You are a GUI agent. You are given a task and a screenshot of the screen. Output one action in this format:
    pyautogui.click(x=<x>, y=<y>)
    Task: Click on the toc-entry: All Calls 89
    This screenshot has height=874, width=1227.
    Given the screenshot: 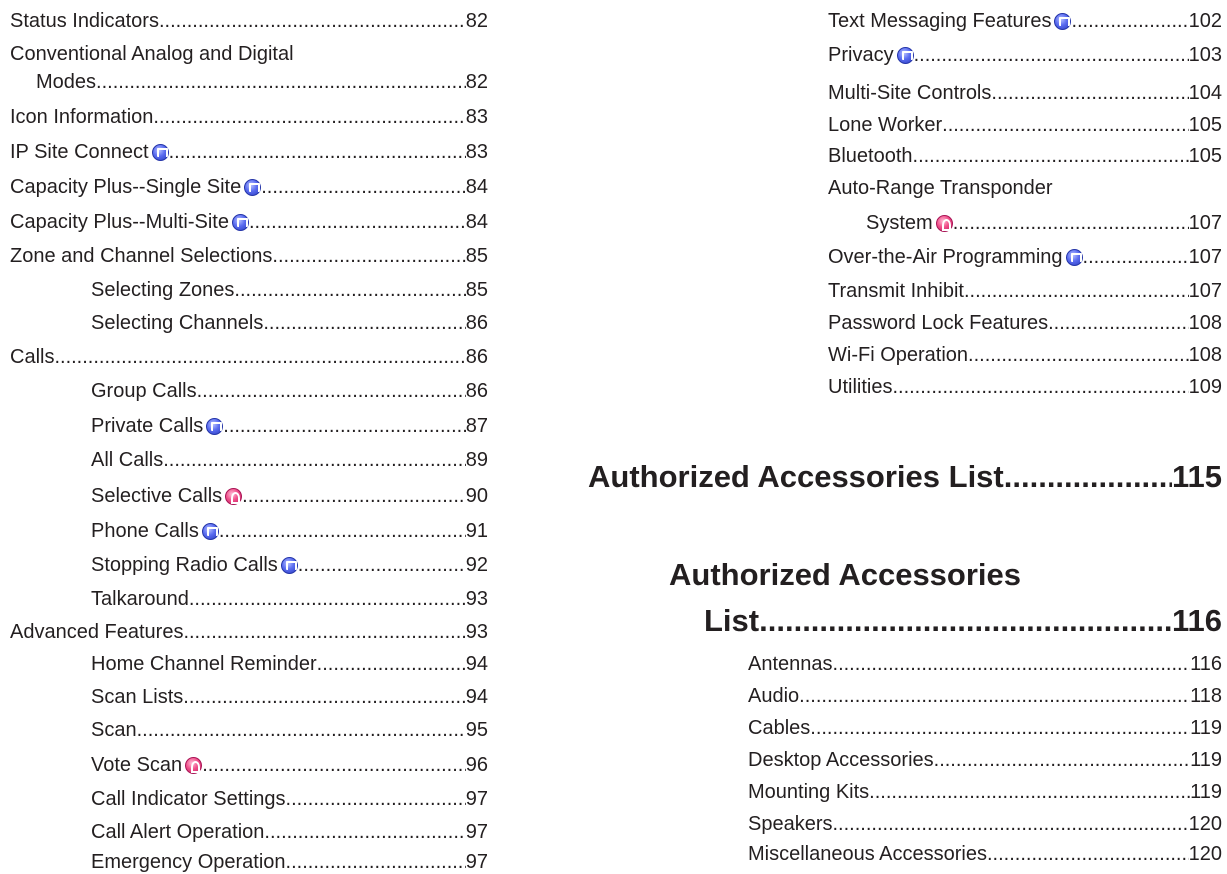 What is the action you would take?
    pyautogui.click(x=289, y=460)
    